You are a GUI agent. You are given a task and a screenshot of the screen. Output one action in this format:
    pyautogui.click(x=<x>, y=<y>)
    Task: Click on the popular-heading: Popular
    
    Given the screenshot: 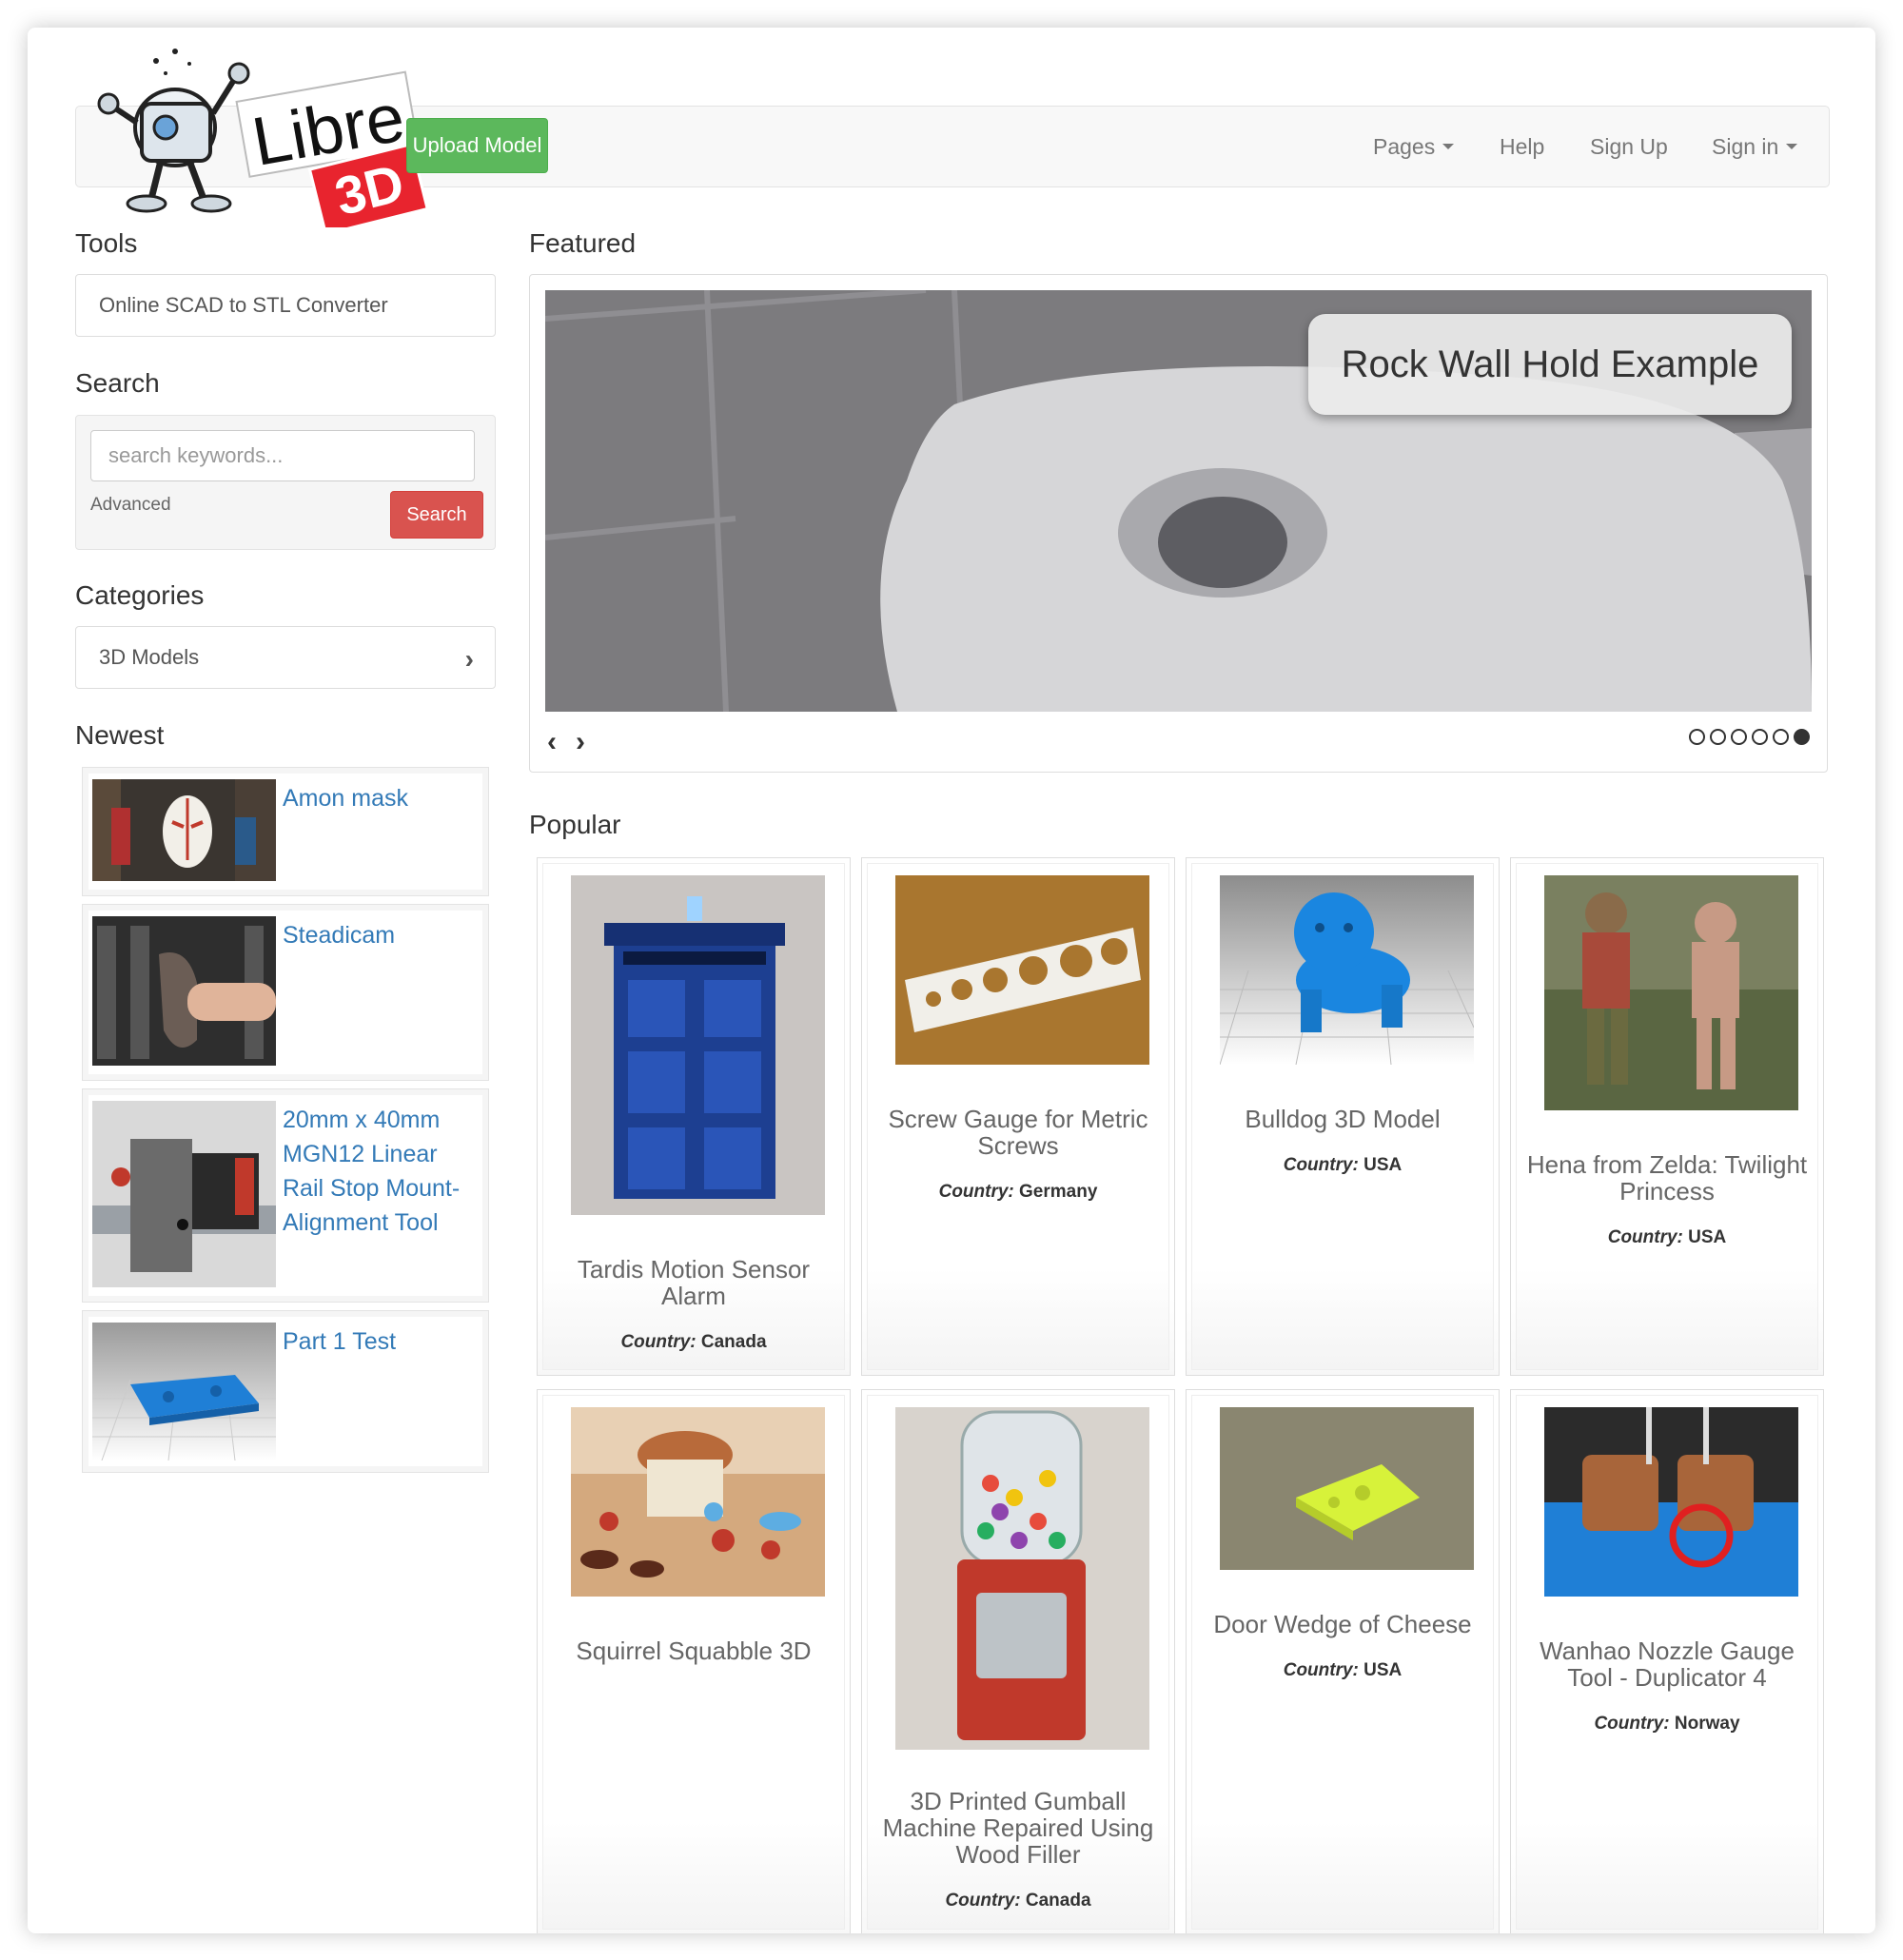 What is the action you would take?
    pyautogui.click(x=575, y=824)
    